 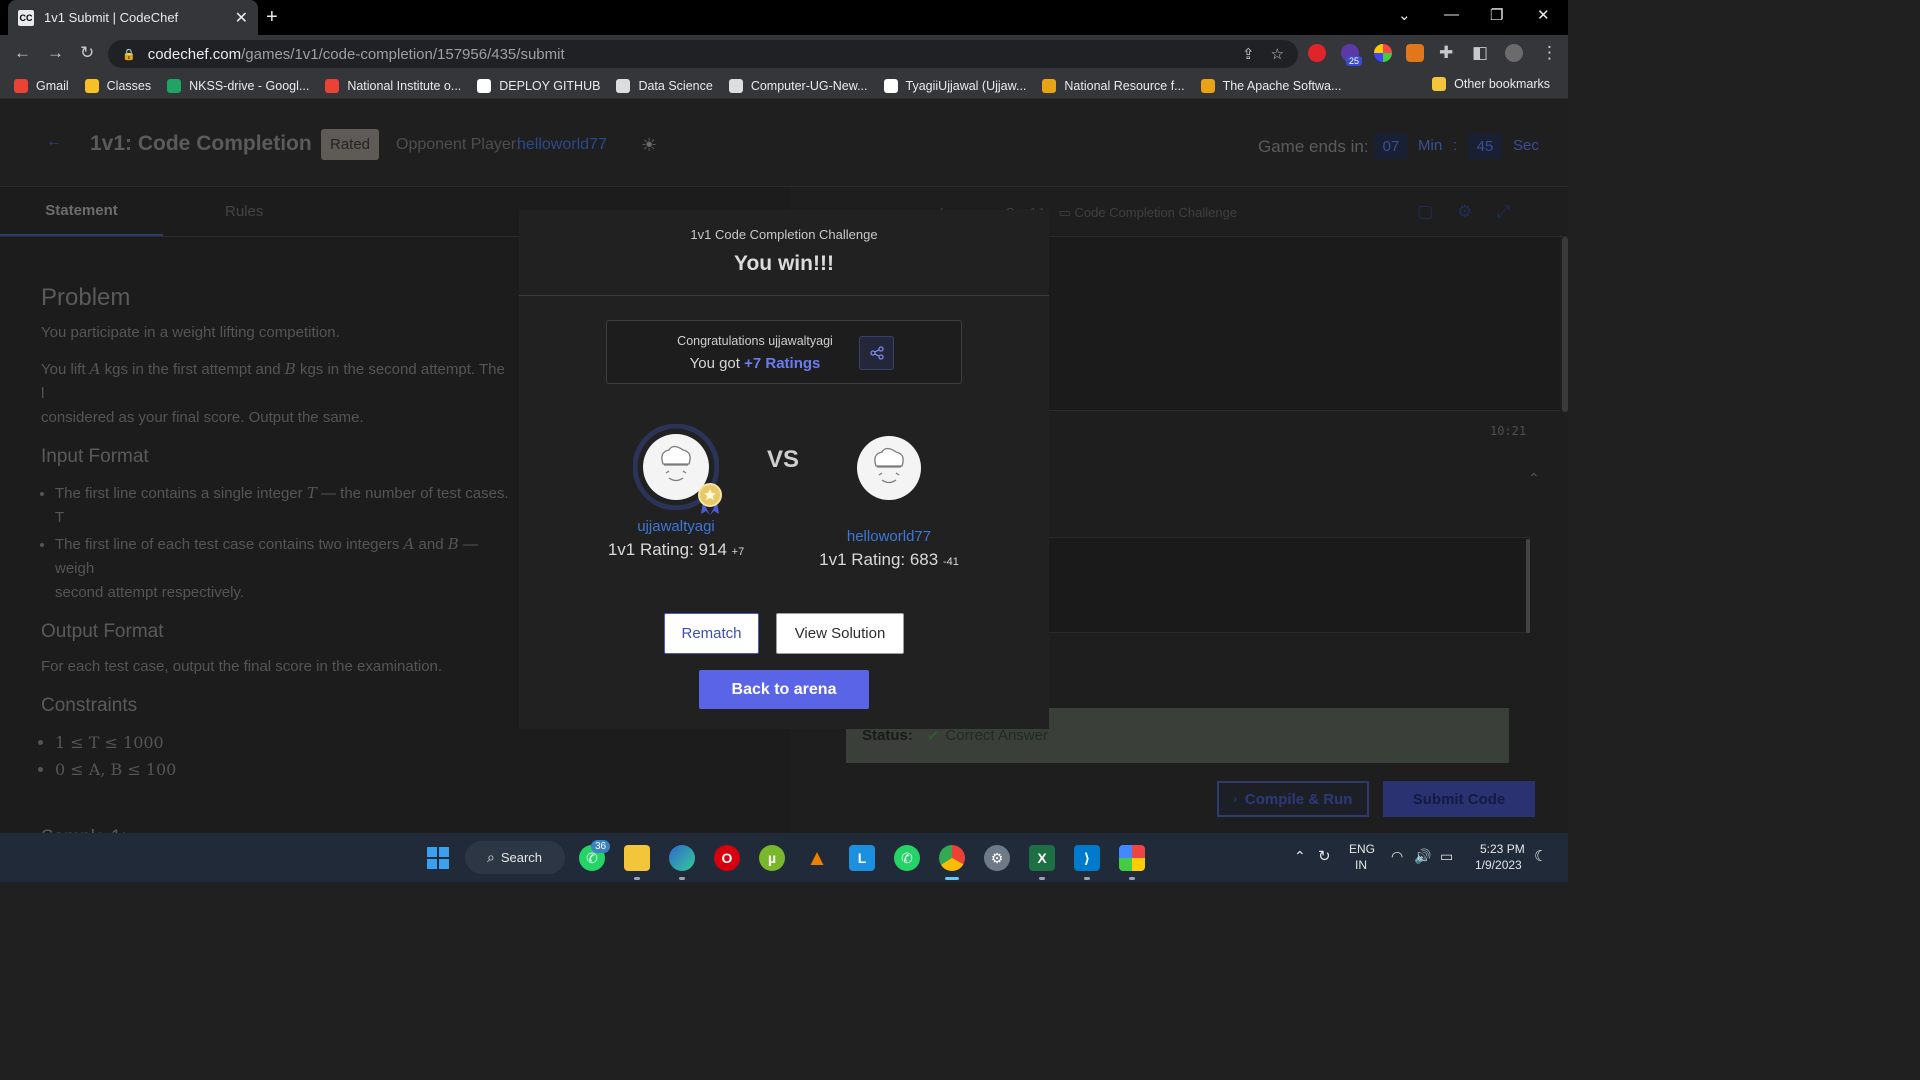 I want to click on whatsapp-desktop-icon: ✆, so click(x=907, y=858).